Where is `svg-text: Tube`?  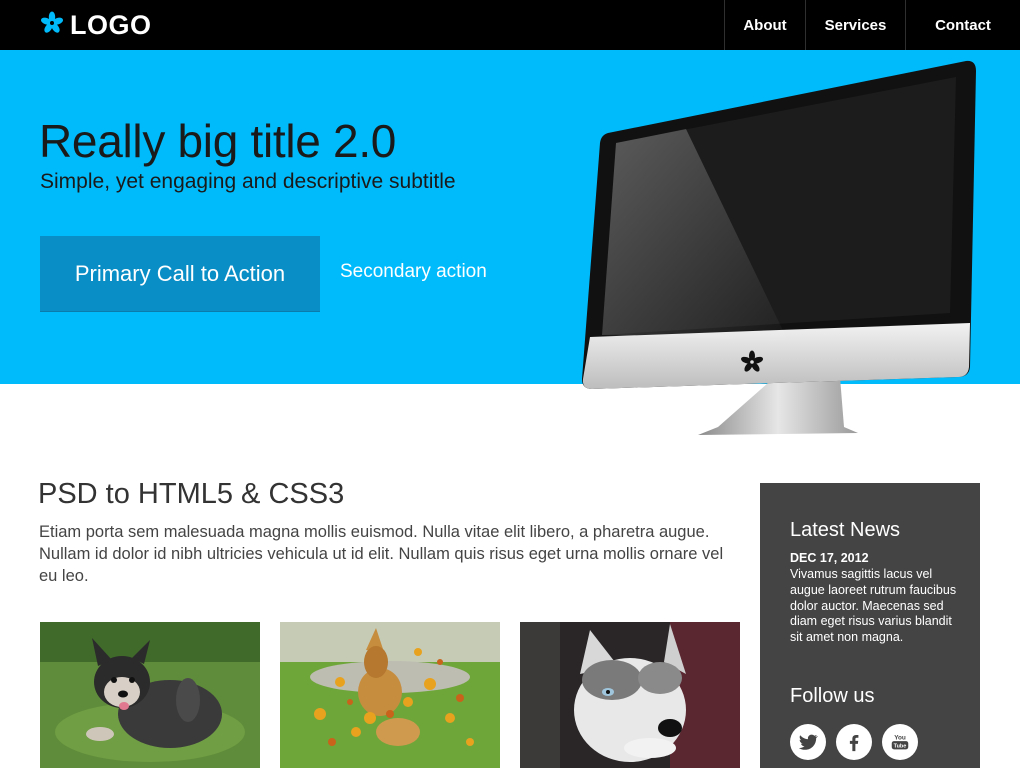 svg-text: Tube is located at coordinates (900, 747).